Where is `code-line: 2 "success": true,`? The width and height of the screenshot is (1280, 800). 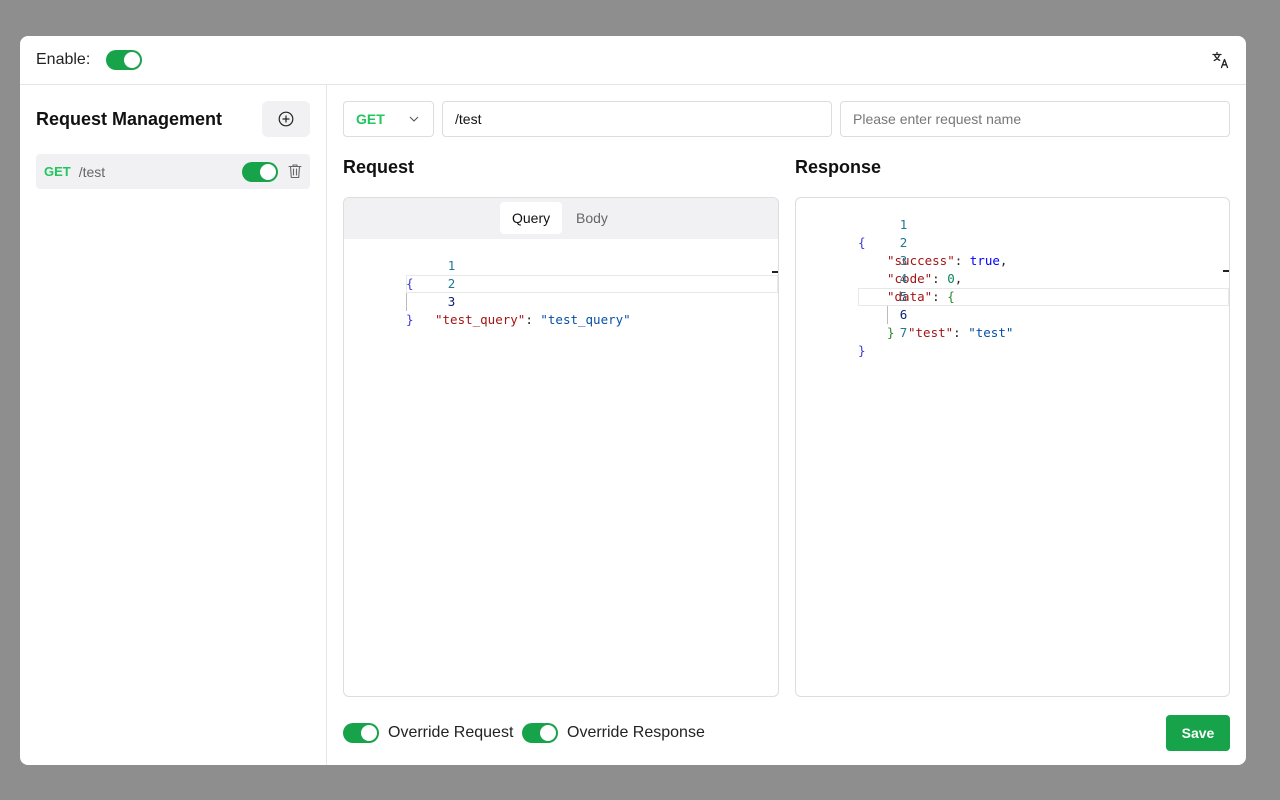 code-line: 2 "success": true, is located at coordinates (1012, 242).